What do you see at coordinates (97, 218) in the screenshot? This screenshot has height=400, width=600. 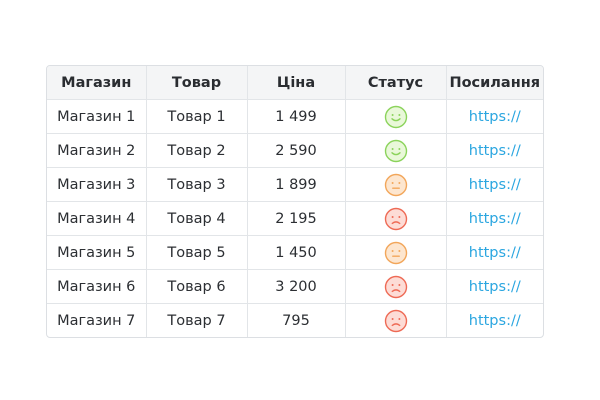 I see `shop-cell: Магазин 4` at bounding box center [97, 218].